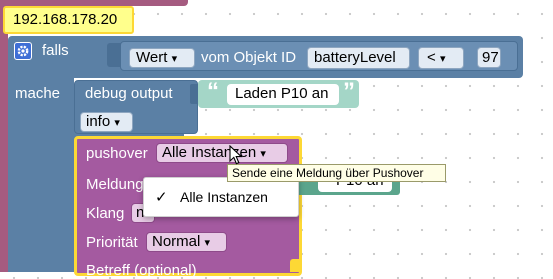  Describe the element at coordinates (55, 50) in the screenshot. I see `falls-label: falls` at that location.